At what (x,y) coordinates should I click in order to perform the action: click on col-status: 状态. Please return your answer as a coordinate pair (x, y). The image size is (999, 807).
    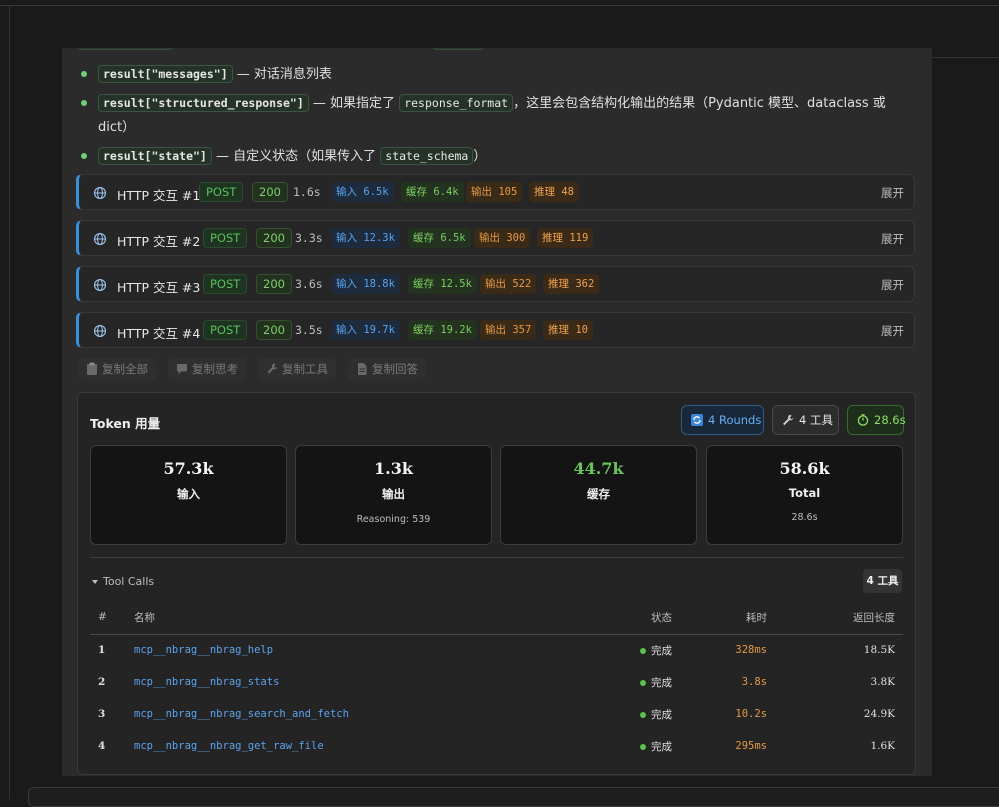
    Looking at the image, I should click on (627, 618).